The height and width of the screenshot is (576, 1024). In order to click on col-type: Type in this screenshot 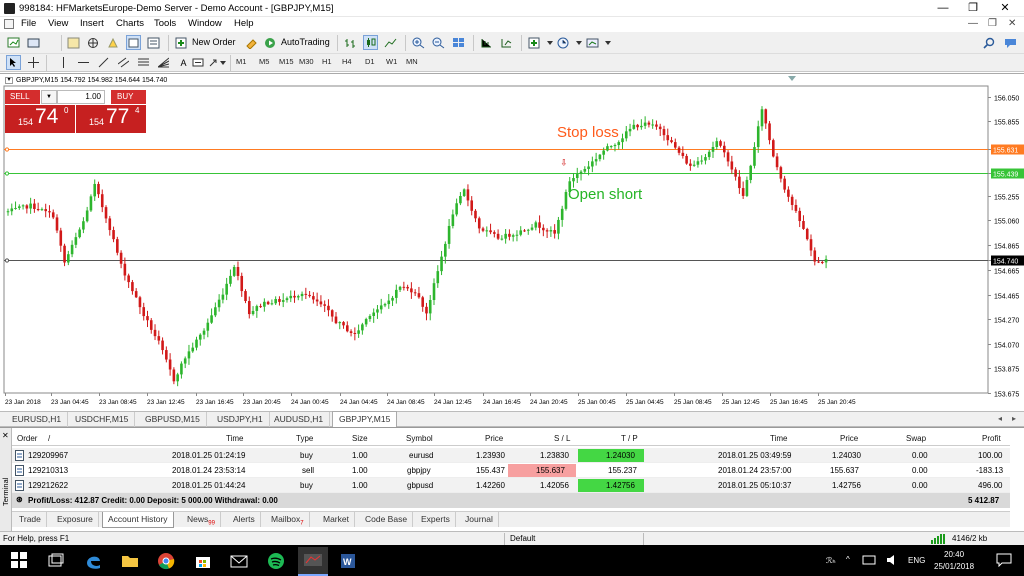, I will do `click(304, 438)`.